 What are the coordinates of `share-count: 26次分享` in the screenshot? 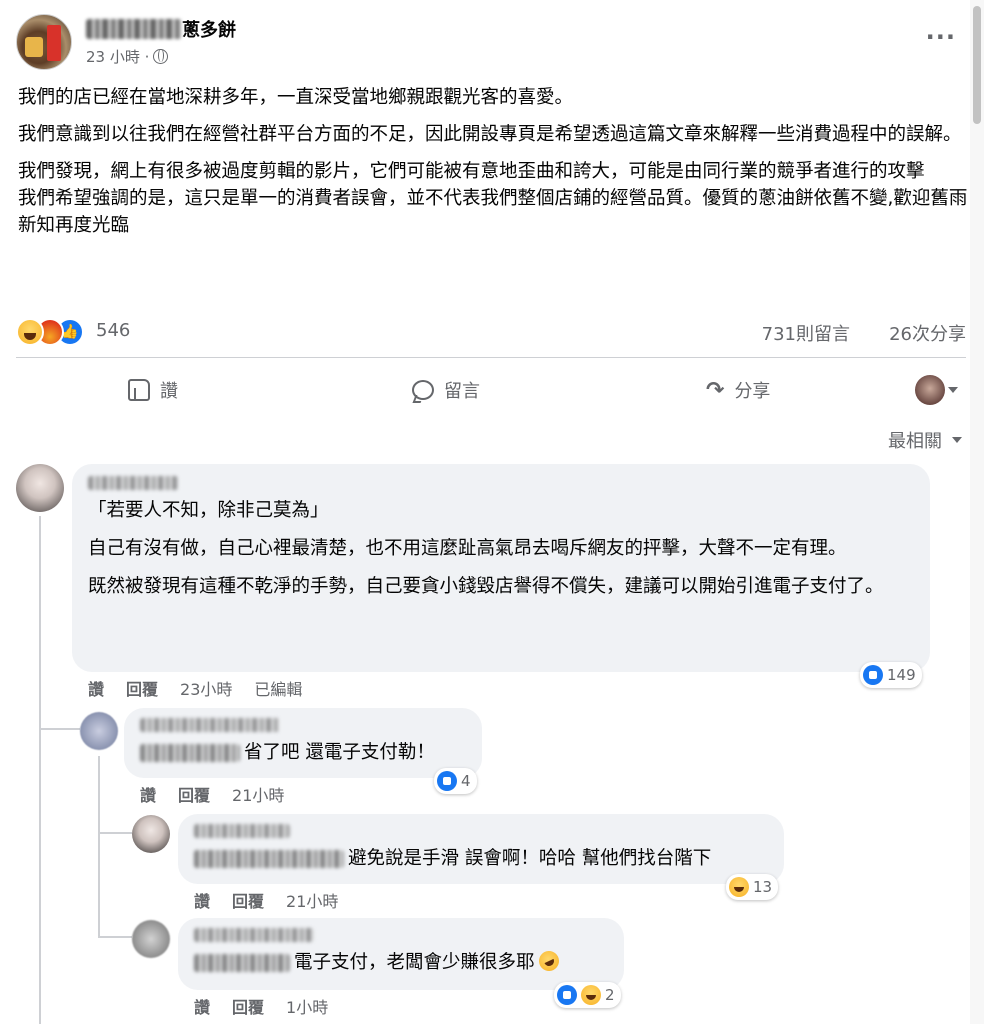 It's located at (927, 333).